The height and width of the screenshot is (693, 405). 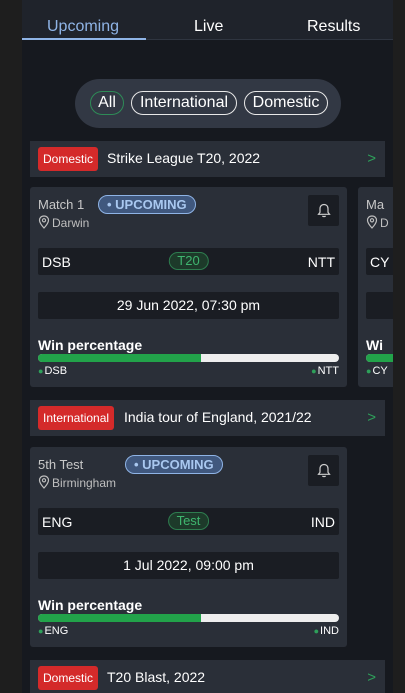 I want to click on tab-results: Results, so click(x=333, y=27).